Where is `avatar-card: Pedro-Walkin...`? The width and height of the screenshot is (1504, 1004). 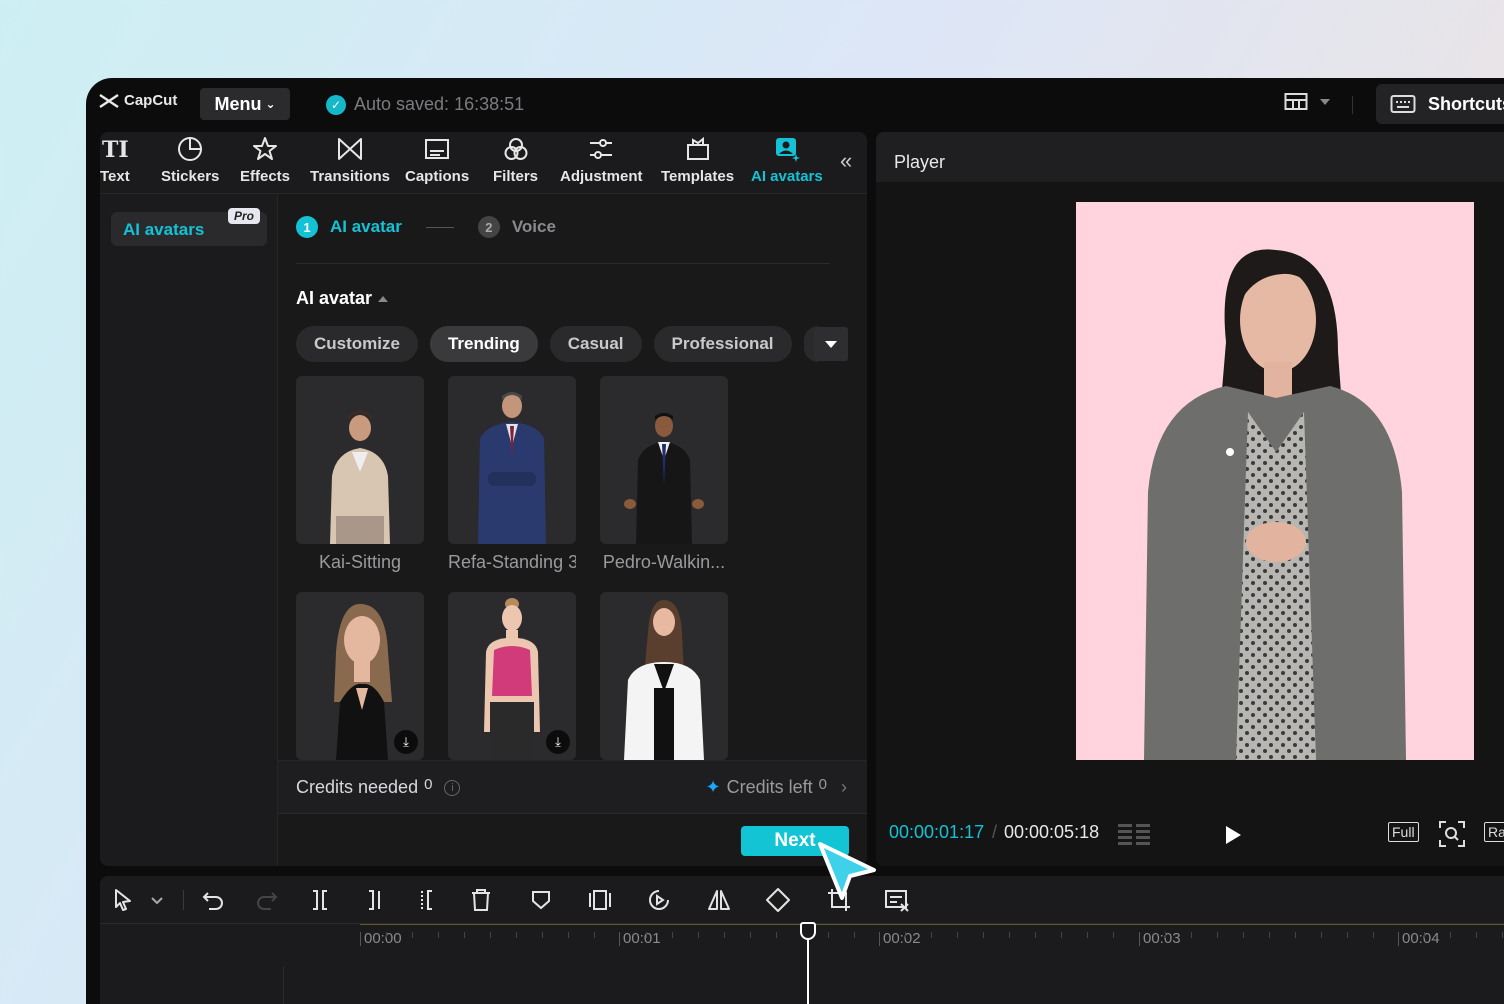 avatar-card: Pedro-Walkin... is located at coordinates (664, 474).